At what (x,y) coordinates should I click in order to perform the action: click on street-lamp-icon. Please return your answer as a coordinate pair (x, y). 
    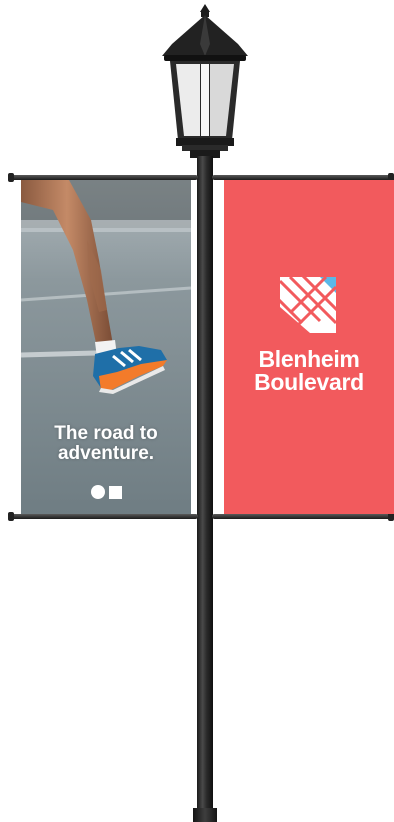
    Looking at the image, I should click on (205, 81).